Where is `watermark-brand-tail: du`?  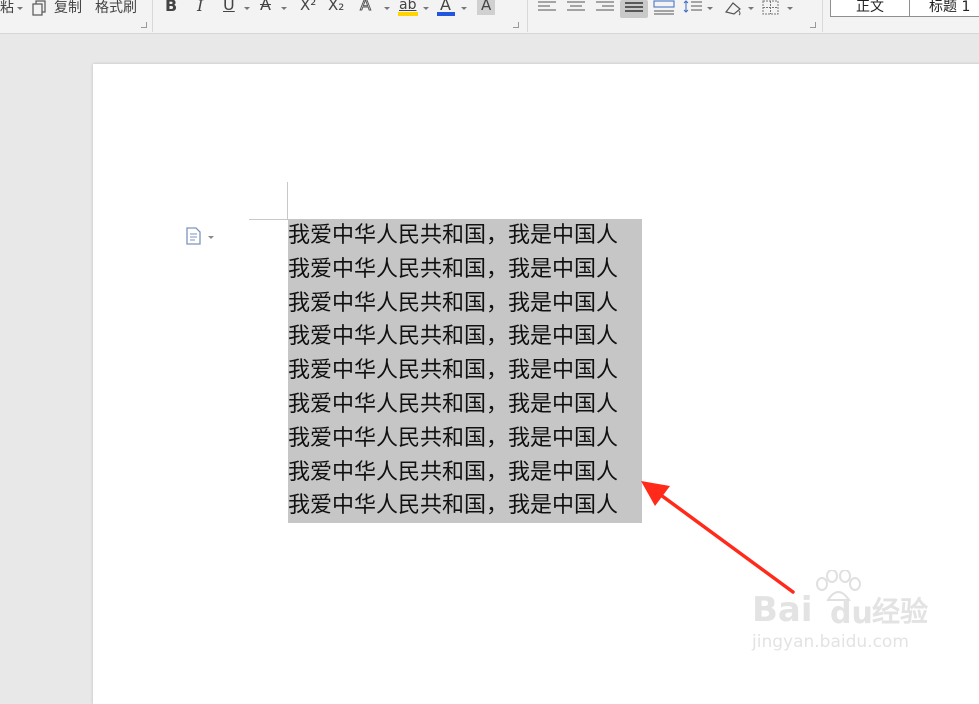
watermark-brand-tail: du is located at coordinates (851, 613).